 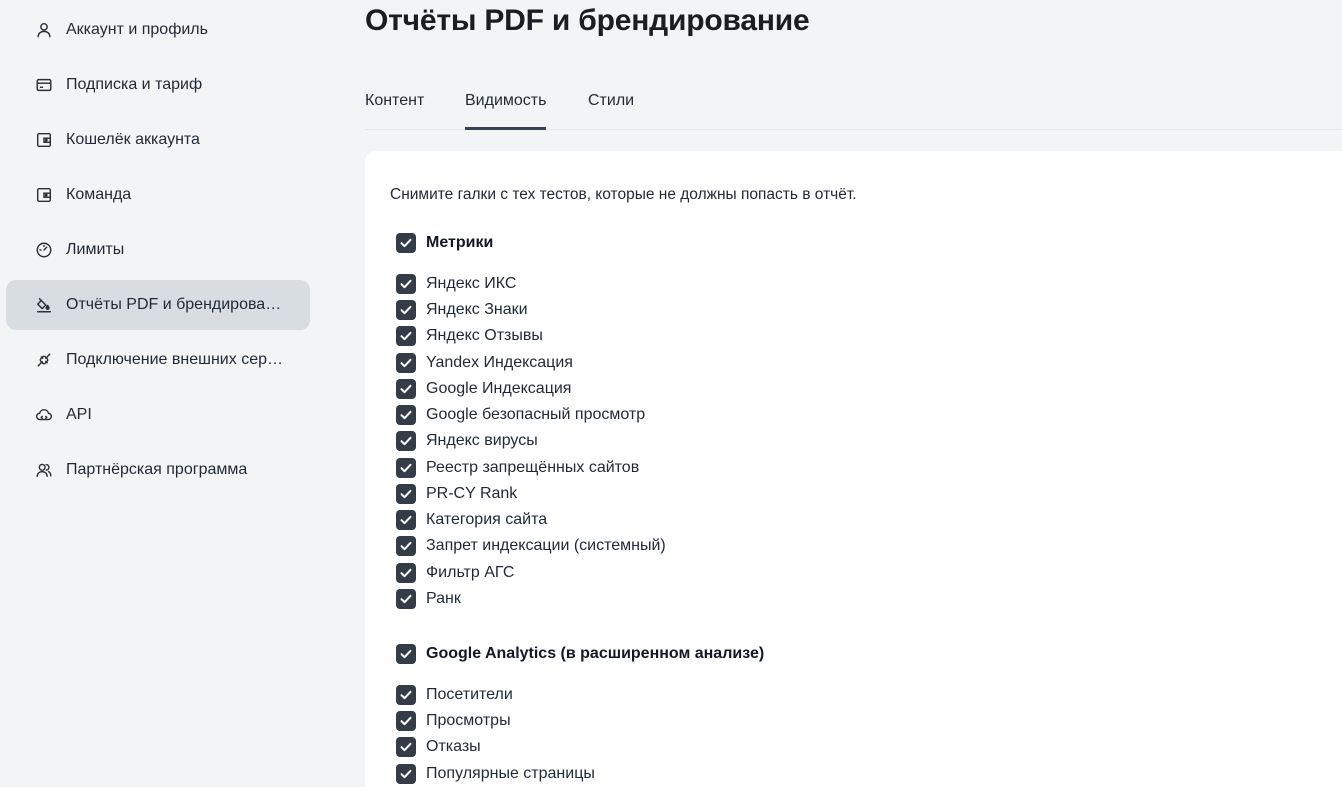 I want to click on checkbox-item: Yandex Индексация, so click(x=484, y=363).